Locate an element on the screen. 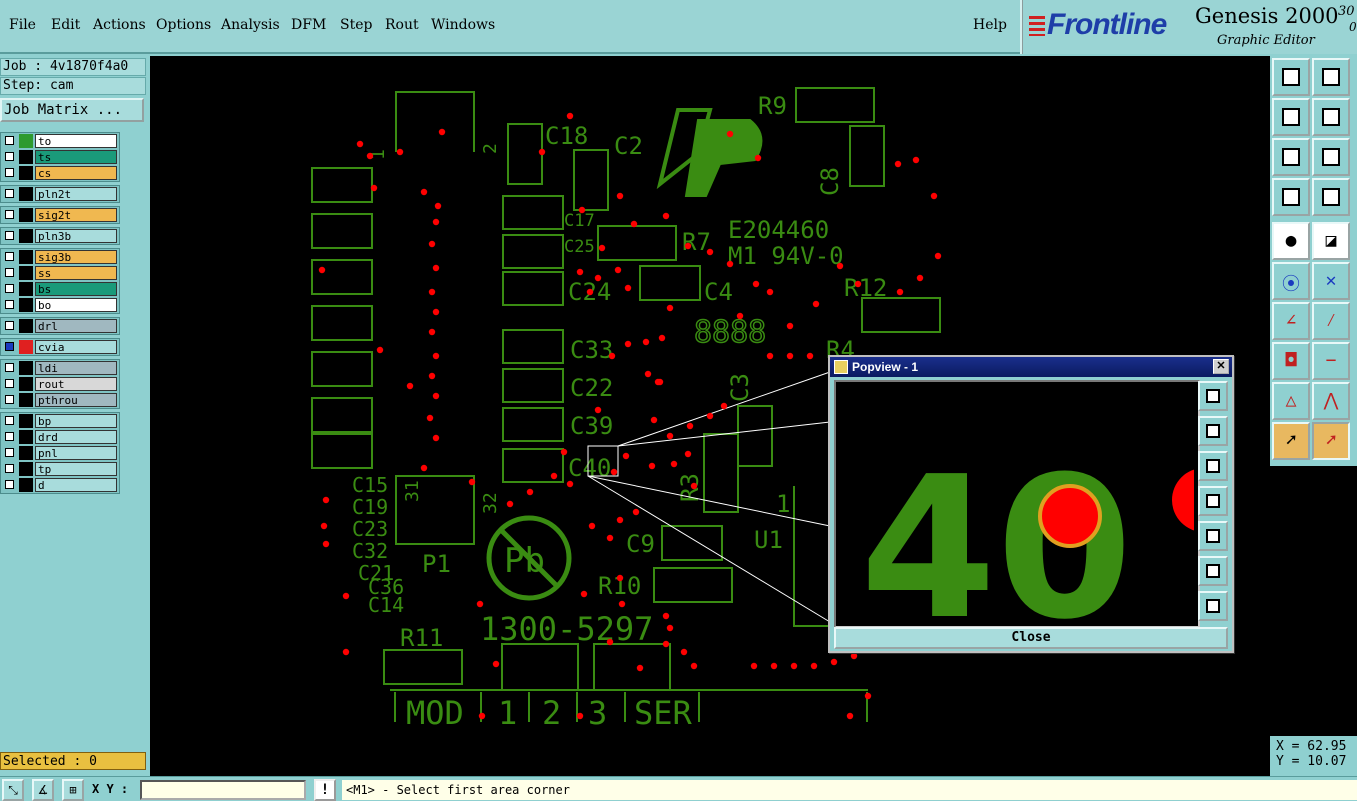 This screenshot has width=1357, height=801. rt-connect: ⦿ is located at coordinates (1291, 281).